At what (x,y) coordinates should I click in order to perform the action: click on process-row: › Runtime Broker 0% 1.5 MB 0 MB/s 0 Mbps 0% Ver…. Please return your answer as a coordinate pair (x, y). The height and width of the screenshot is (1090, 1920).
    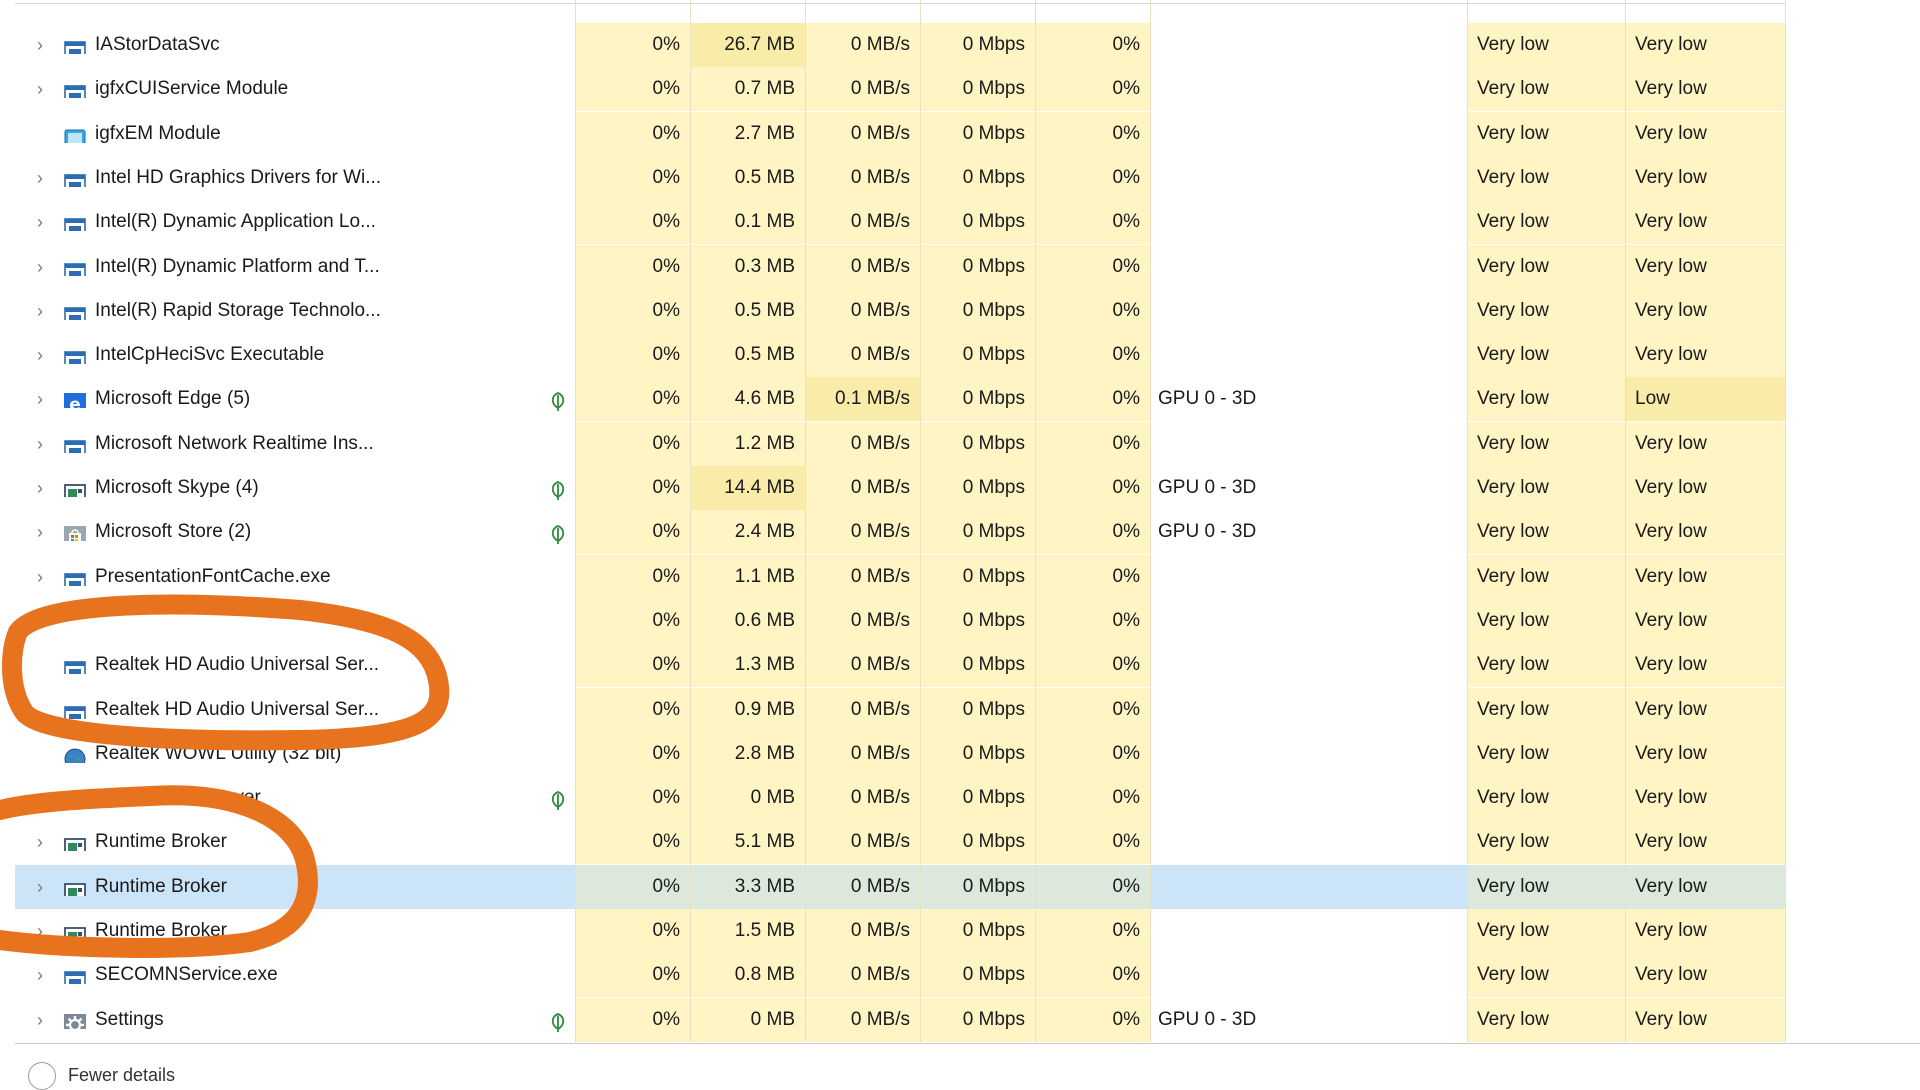
    Looking at the image, I should click on (900, 931).